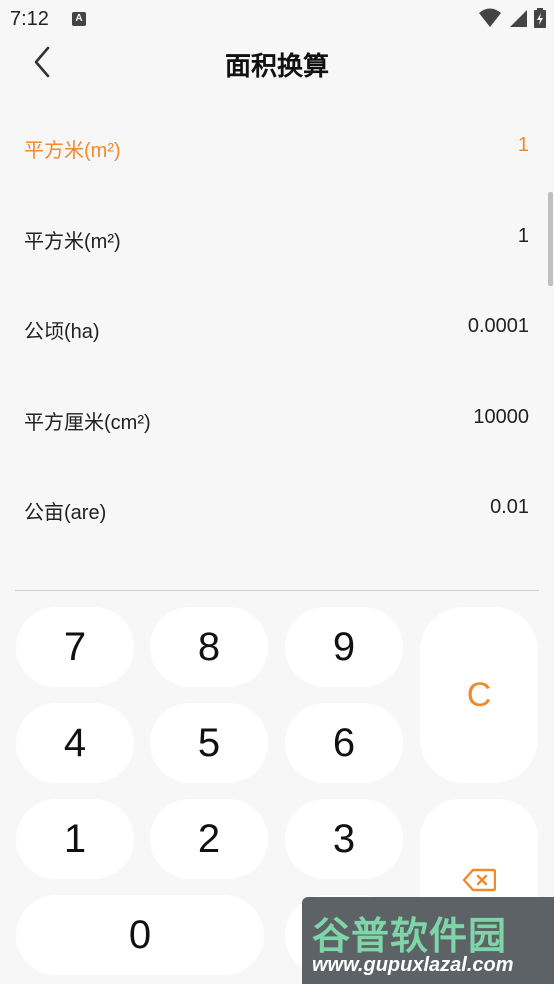  I want to click on watermark-title: 谷普软件园, so click(410, 937).